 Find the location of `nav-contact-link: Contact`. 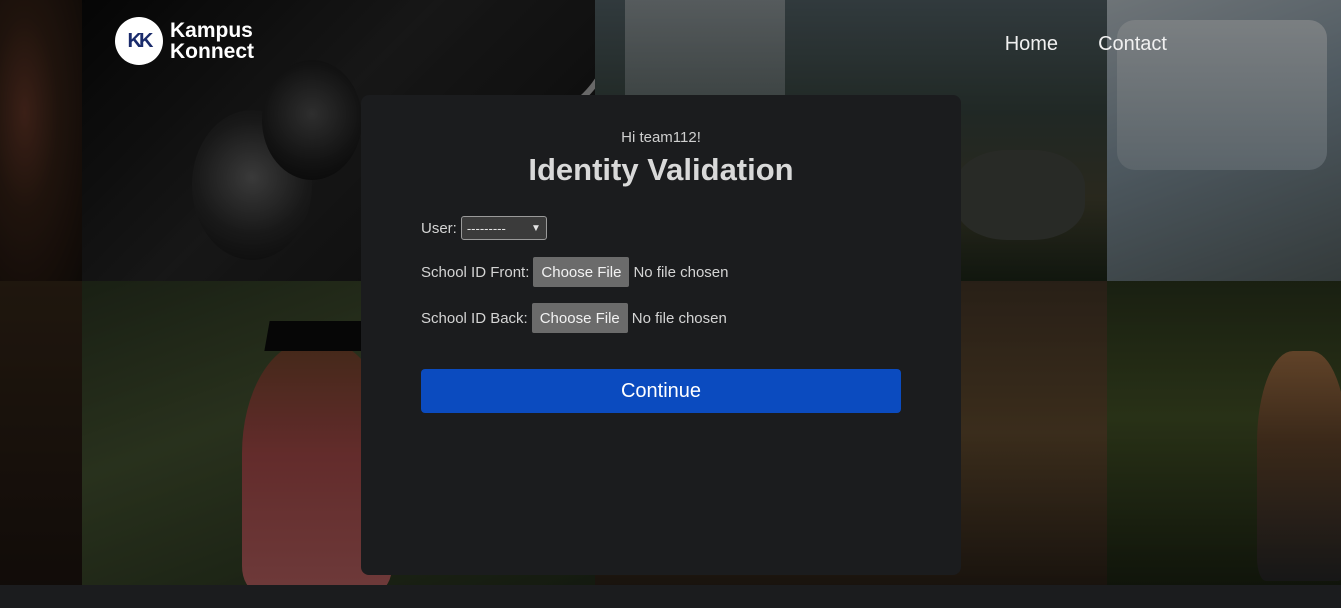

nav-contact-link: Contact is located at coordinates (1132, 44).